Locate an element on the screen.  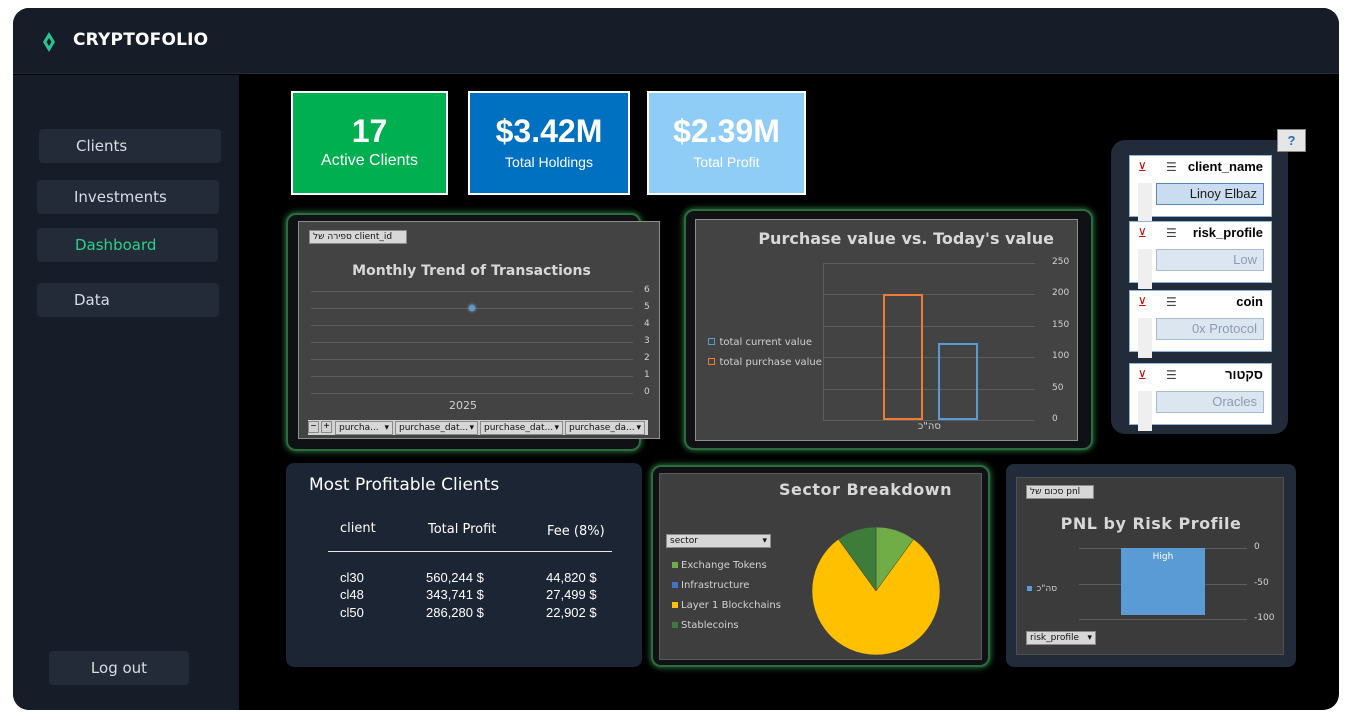
cell-client: cl50 is located at coordinates (352, 612).